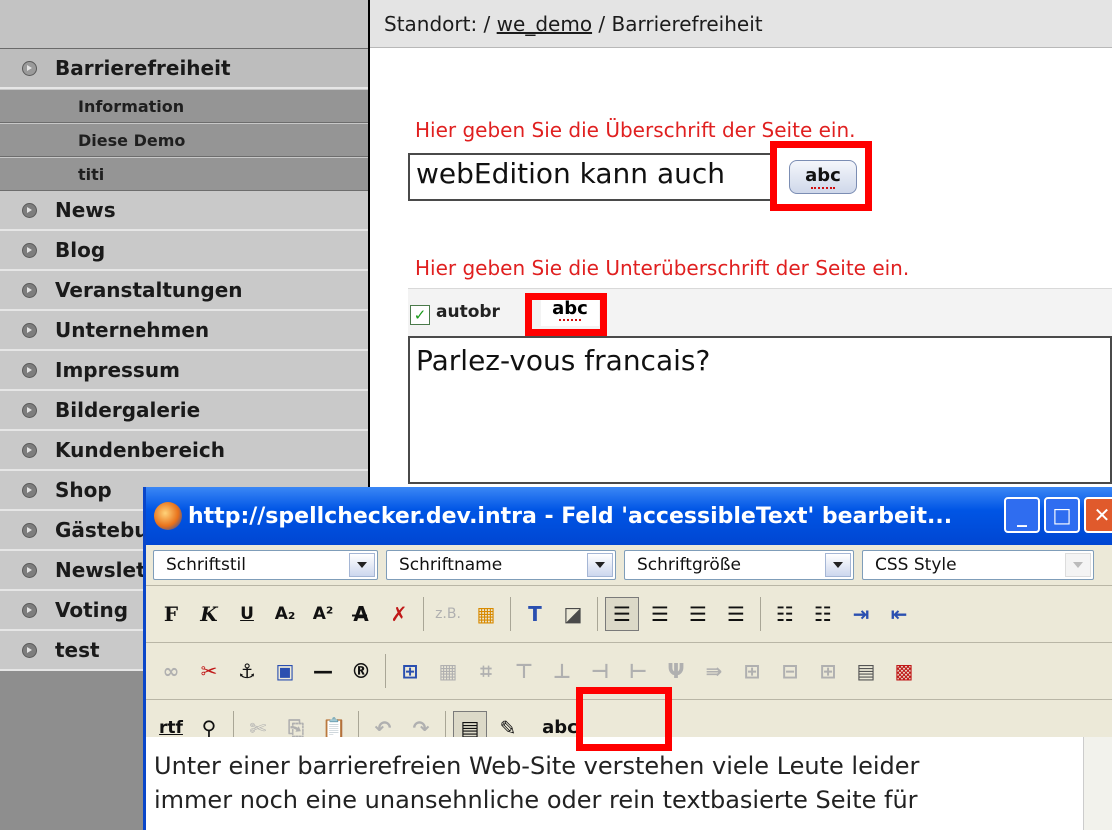 Image resolution: width=1112 pixels, height=830 pixels. I want to click on insert-cell-icon: ⊞, so click(828, 671).